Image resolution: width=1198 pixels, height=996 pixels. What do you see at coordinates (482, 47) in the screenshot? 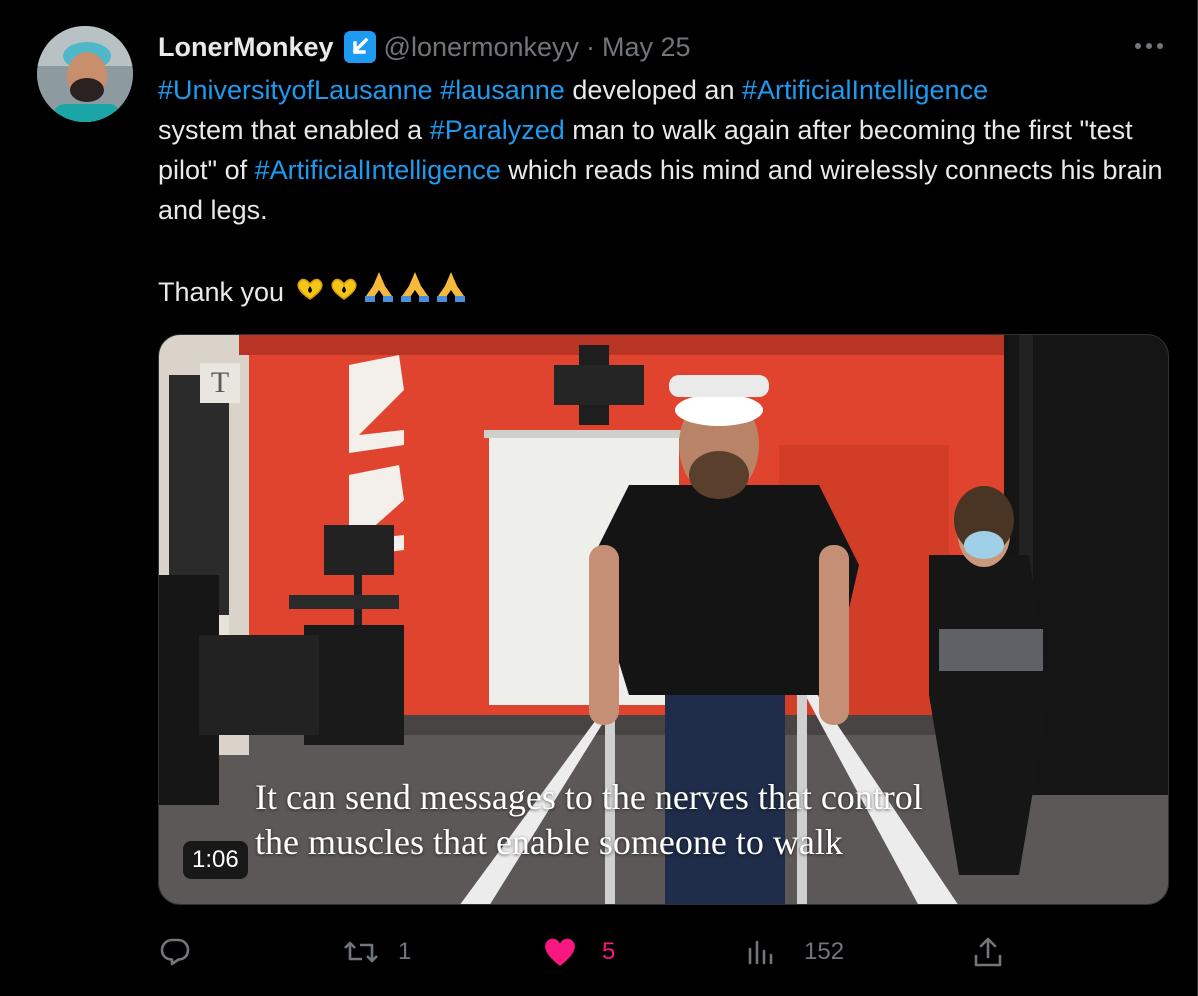
I see `user-handle: @lonermonkeyy` at bounding box center [482, 47].